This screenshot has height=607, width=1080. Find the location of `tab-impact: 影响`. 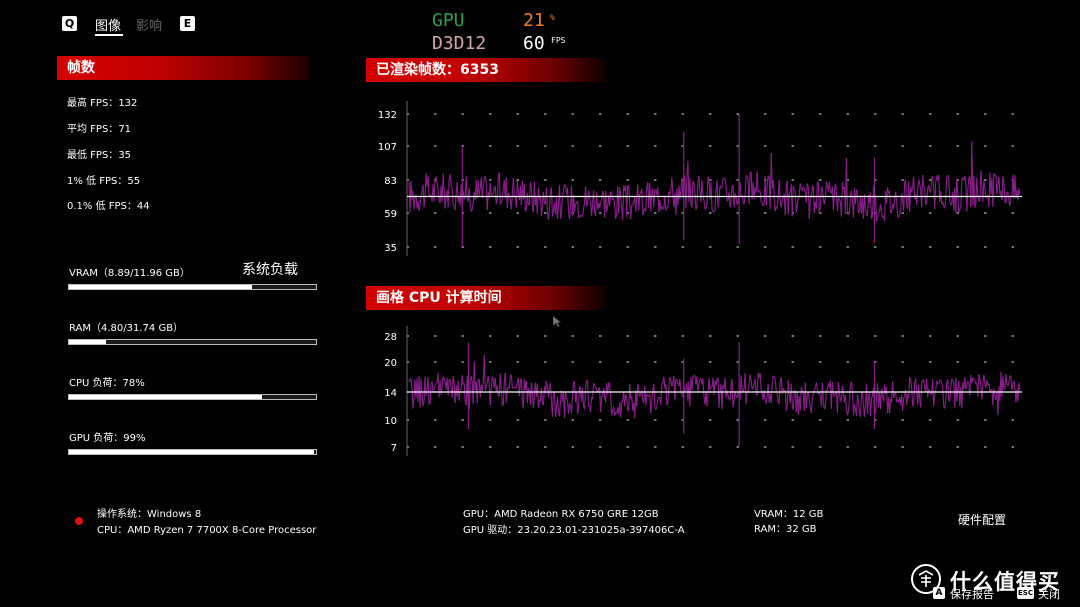

tab-impact: 影响 is located at coordinates (149, 24).